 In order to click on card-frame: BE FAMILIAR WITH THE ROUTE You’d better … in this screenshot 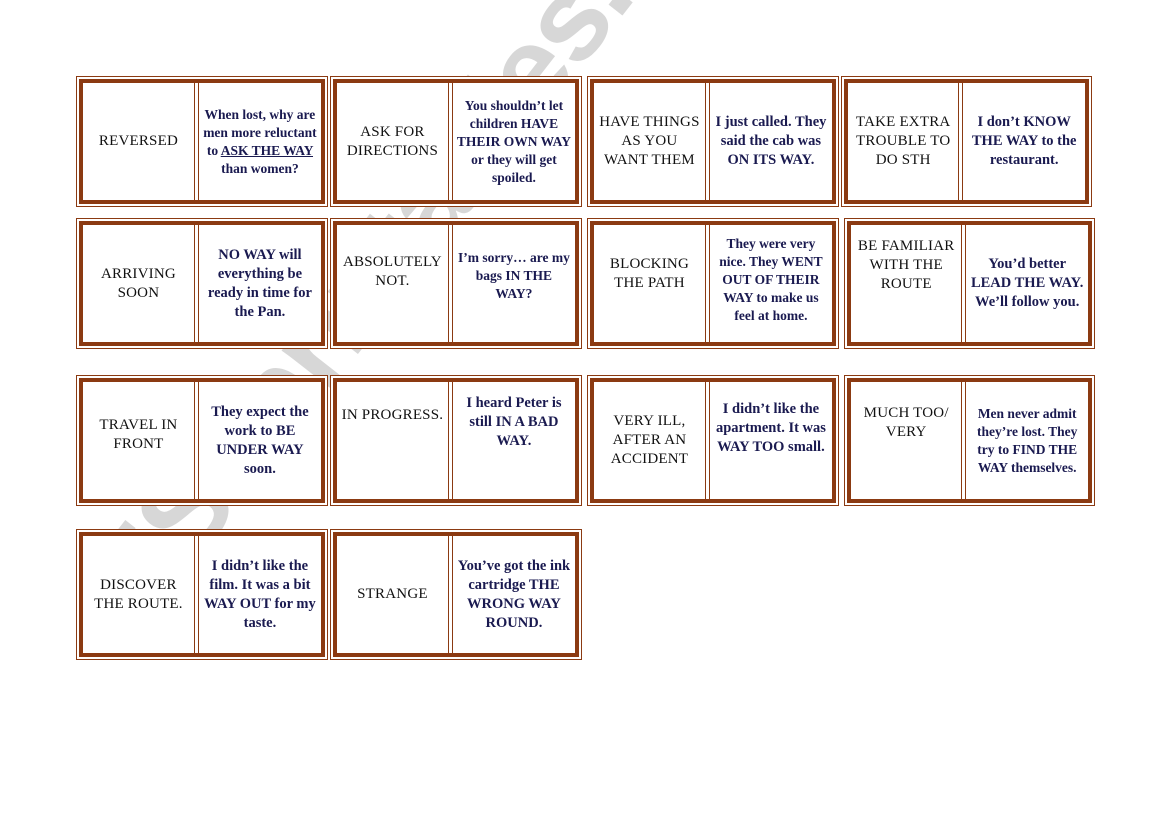, I will do `click(969, 283)`.